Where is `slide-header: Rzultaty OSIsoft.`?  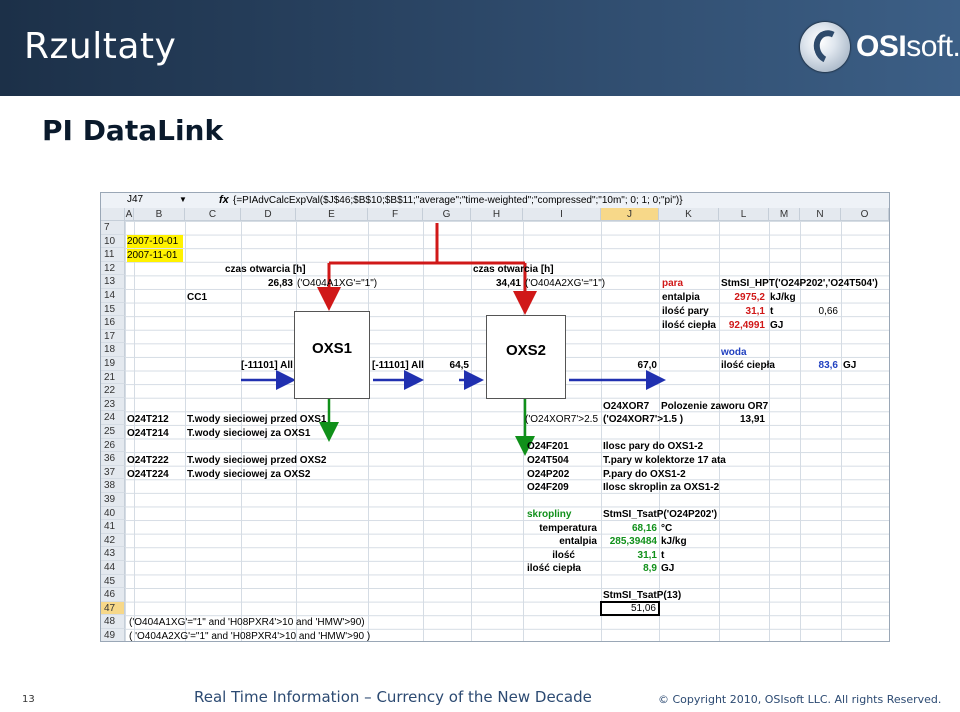 slide-header: Rzultaty OSIsoft. is located at coordinates (480, 48).